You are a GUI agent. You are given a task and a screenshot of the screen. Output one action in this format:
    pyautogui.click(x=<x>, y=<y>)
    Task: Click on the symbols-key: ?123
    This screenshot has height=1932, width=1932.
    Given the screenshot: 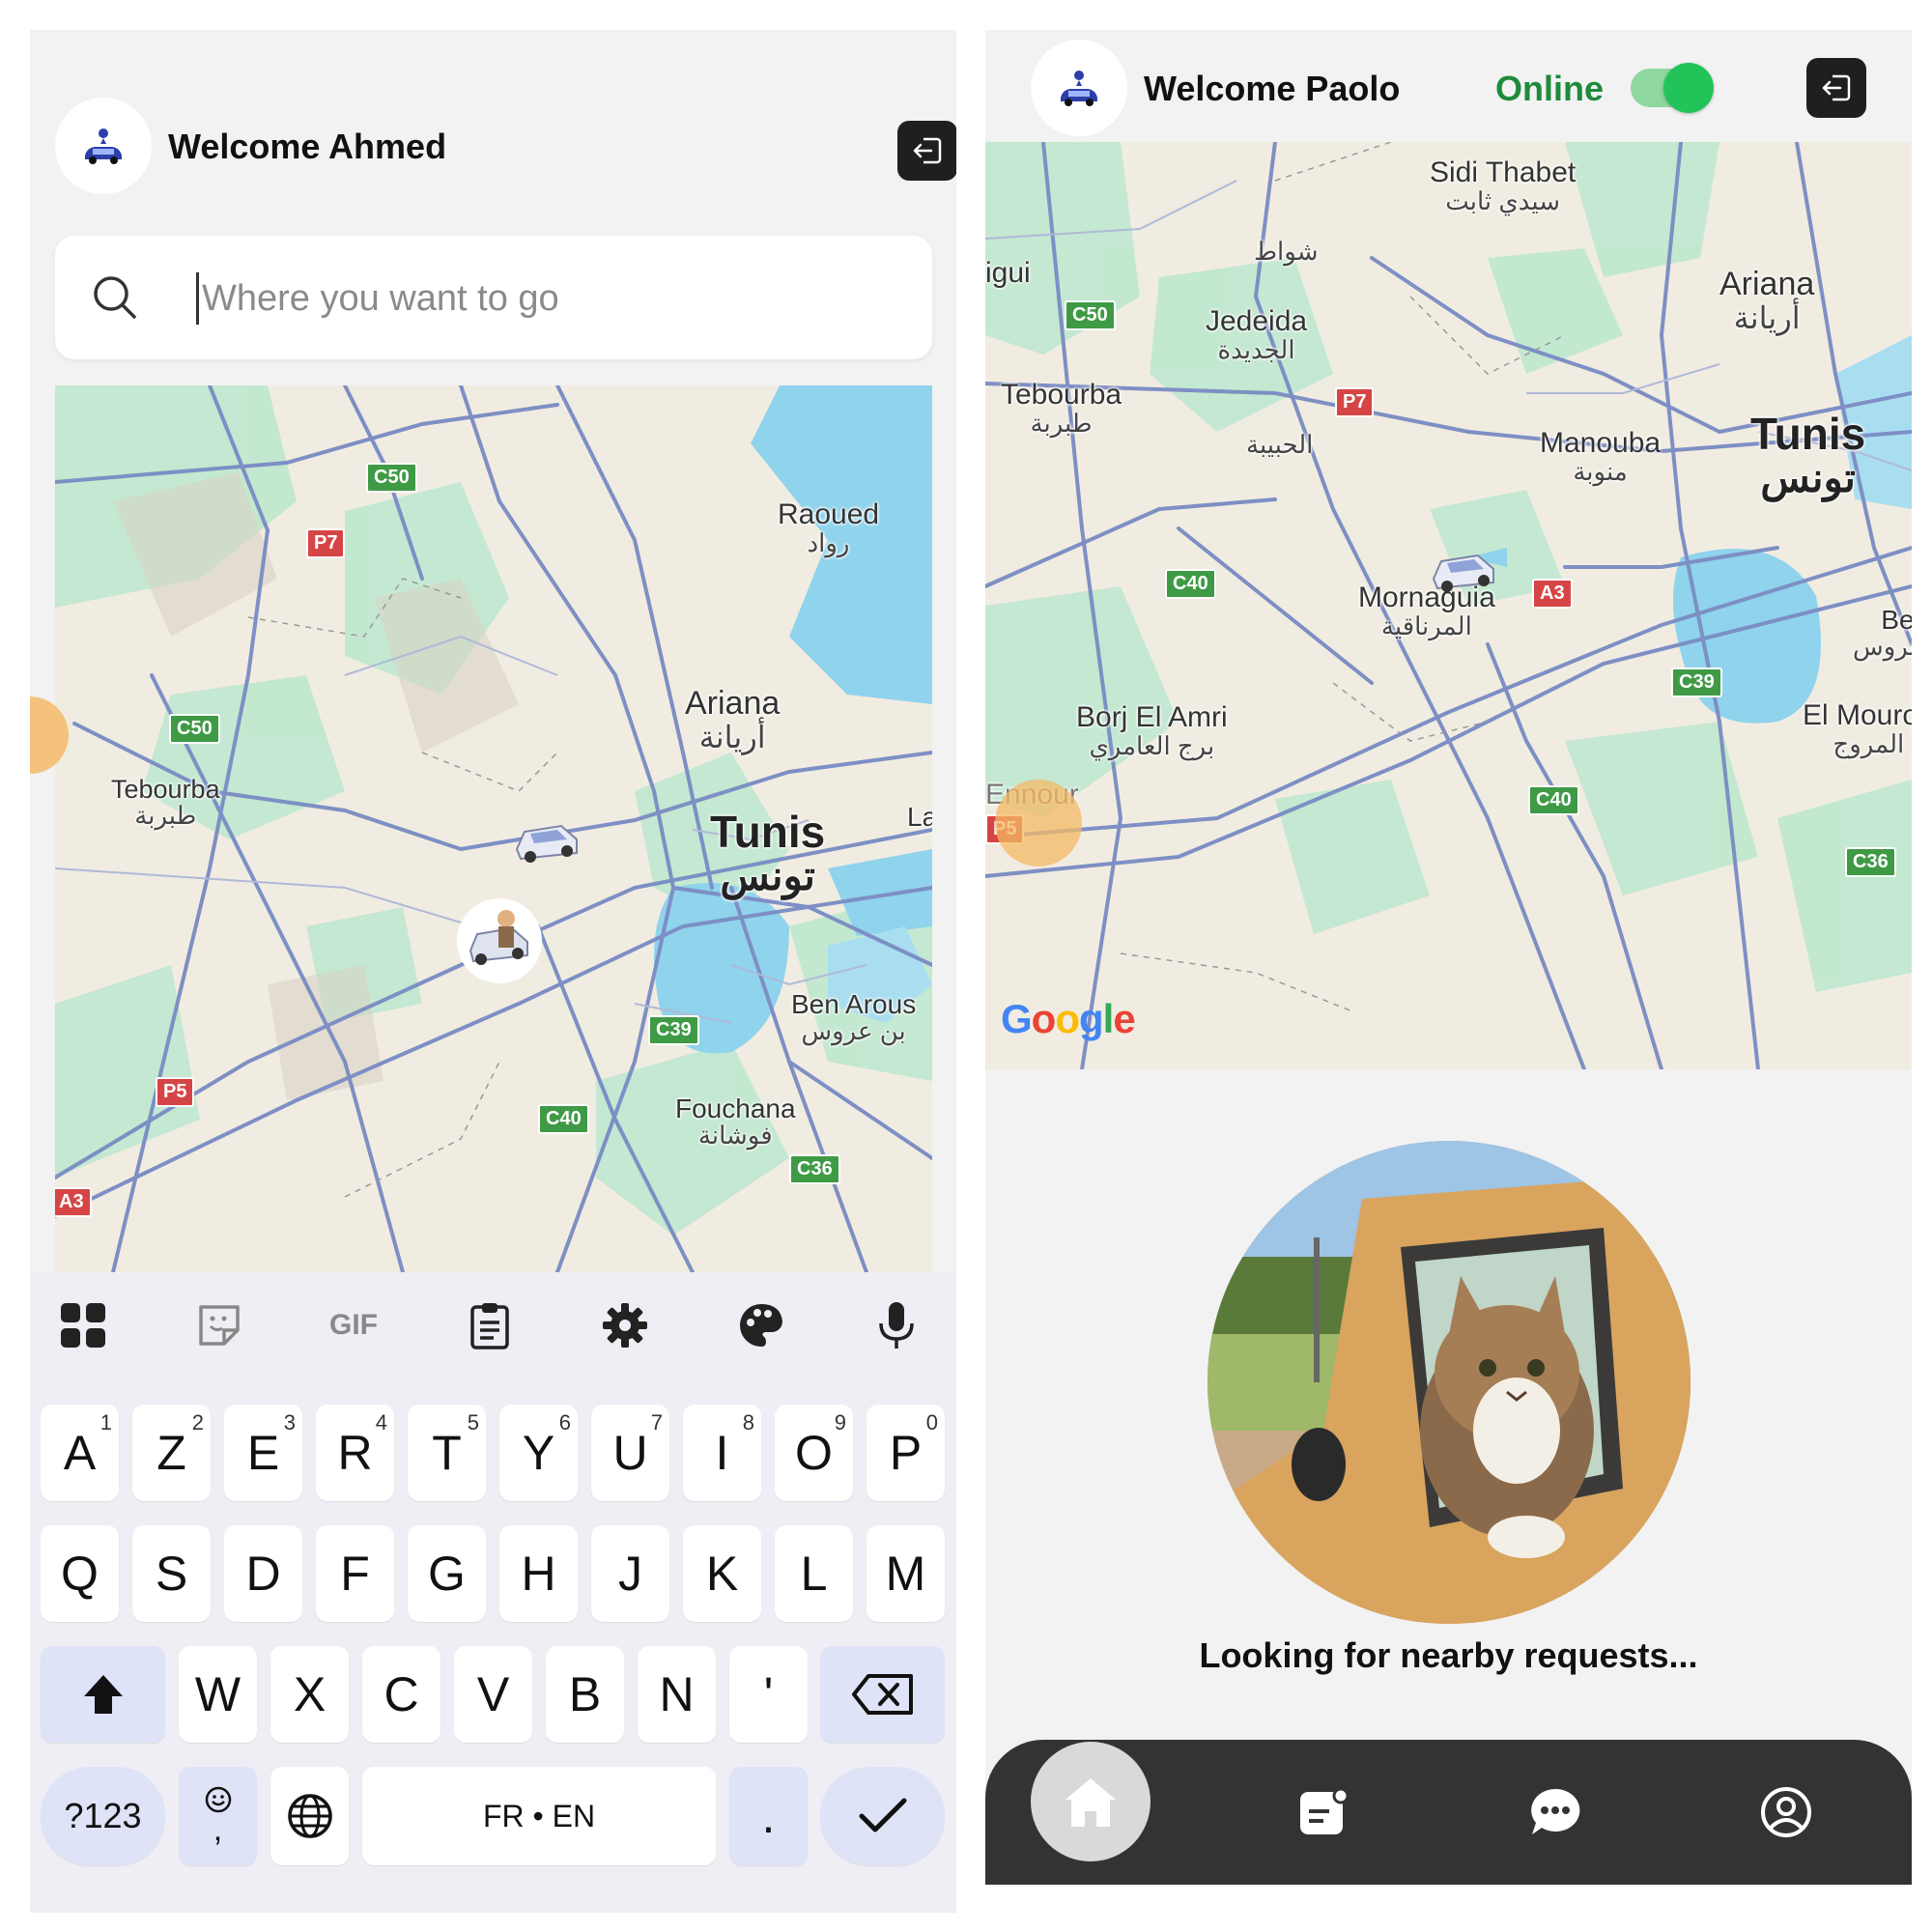 What is the action you would take?
    pyautogui.click(x=103, y=1816)
    